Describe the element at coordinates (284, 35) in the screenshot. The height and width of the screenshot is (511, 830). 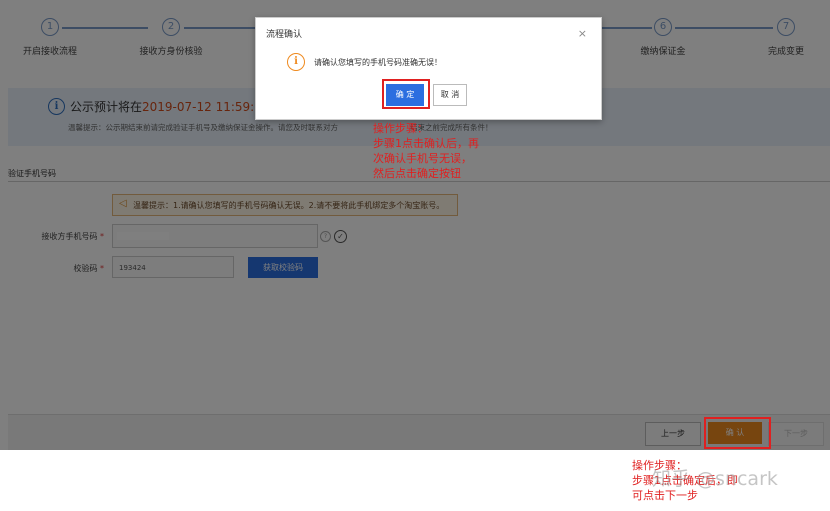
I see `dialog-title: 流程确认` at that location.